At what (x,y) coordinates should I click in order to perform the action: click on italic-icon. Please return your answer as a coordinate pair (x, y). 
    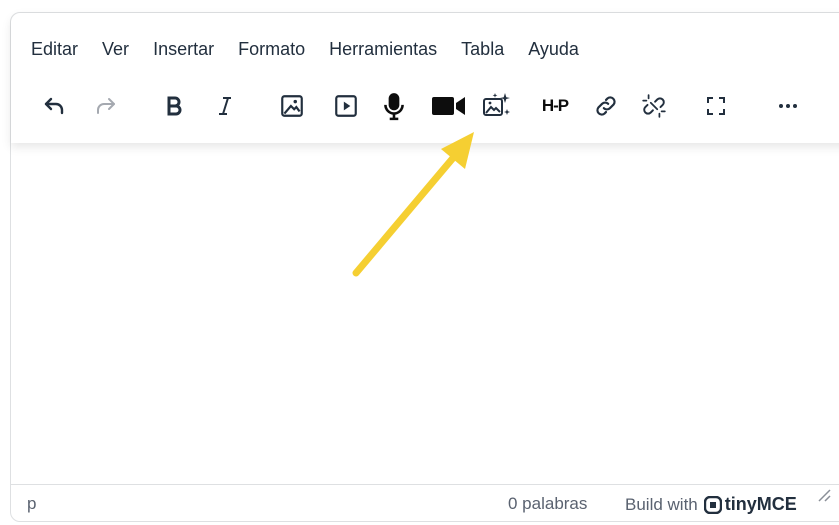
    Looking at the image, I should click on (225, 106).